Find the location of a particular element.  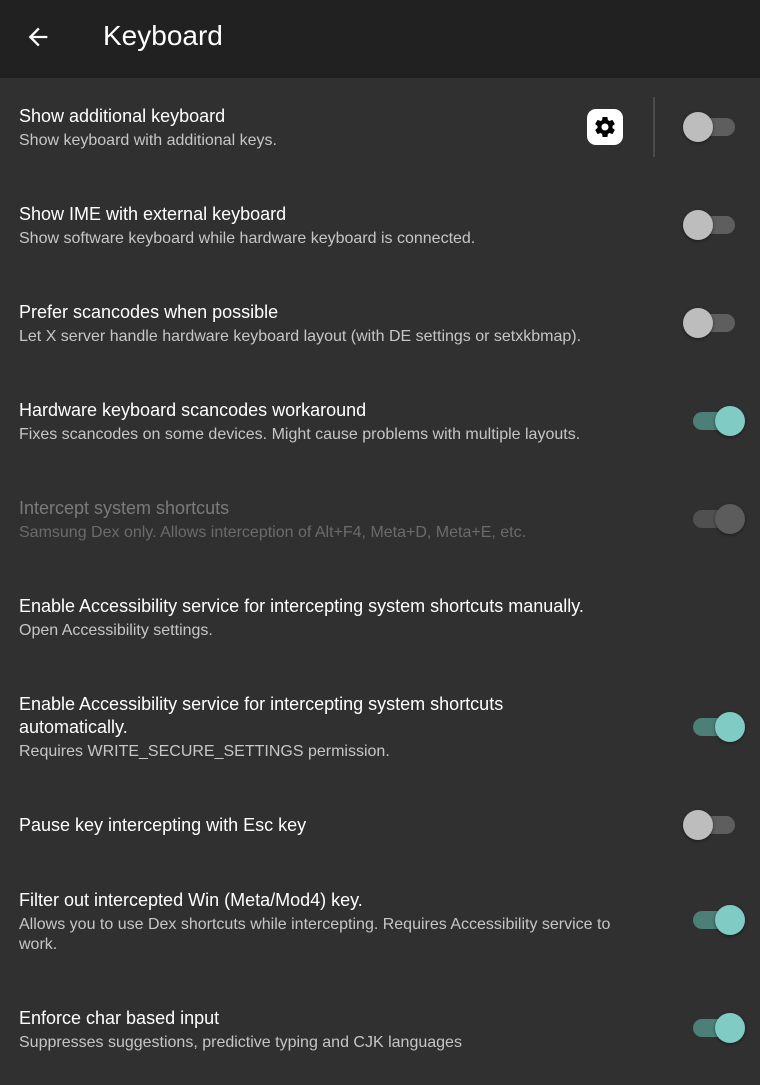

hardware-scancodes-workaround-switch is located at coordinates (714, 421).